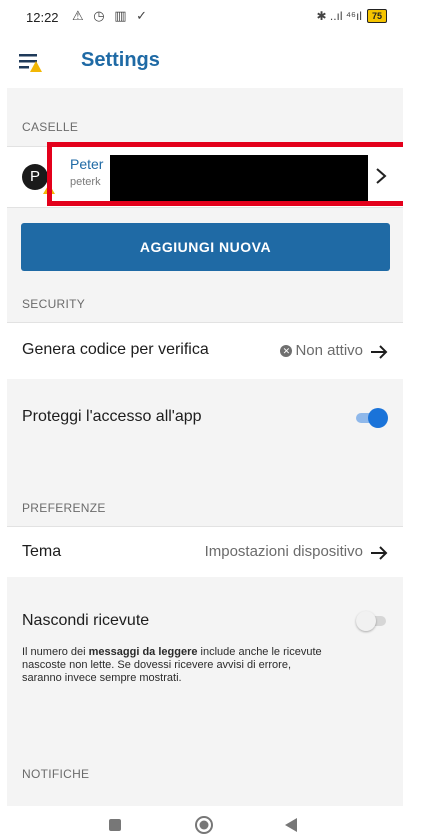  What do you see at coordinates (55, 652) in the screenshot?
I see `help-text-part: Il numero dei` at bounding box center [55, 652].